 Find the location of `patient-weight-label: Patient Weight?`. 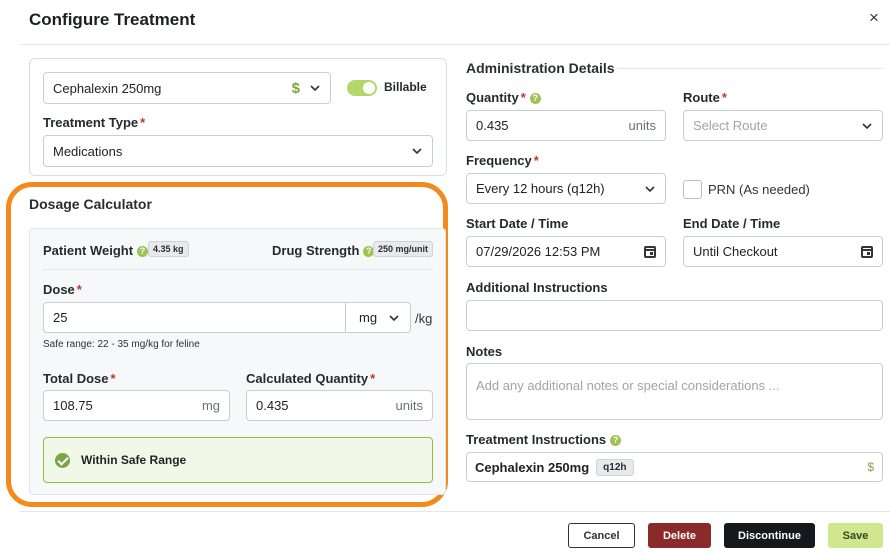

patient-weight-label: Patient Weight? is located at coordinates (96, 250).